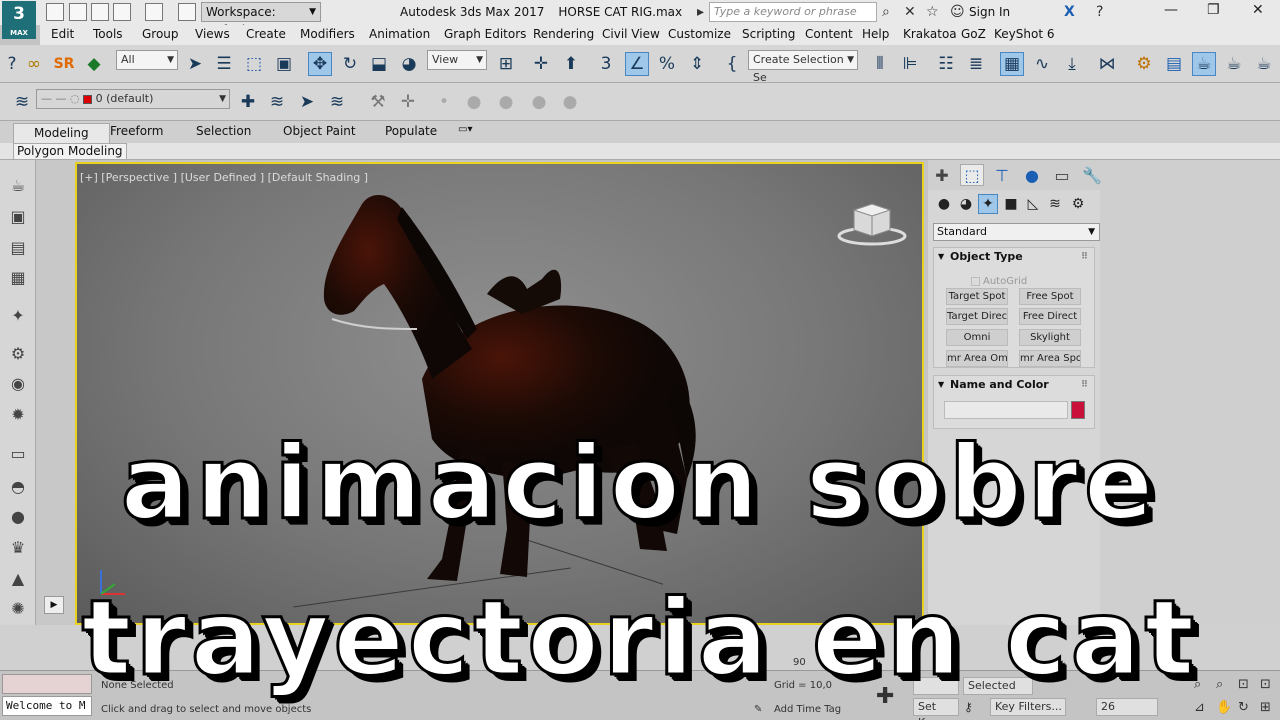 The height and width of the screenshot is (720, 1280). I want to click on new-file-icon, so click(55, 12).